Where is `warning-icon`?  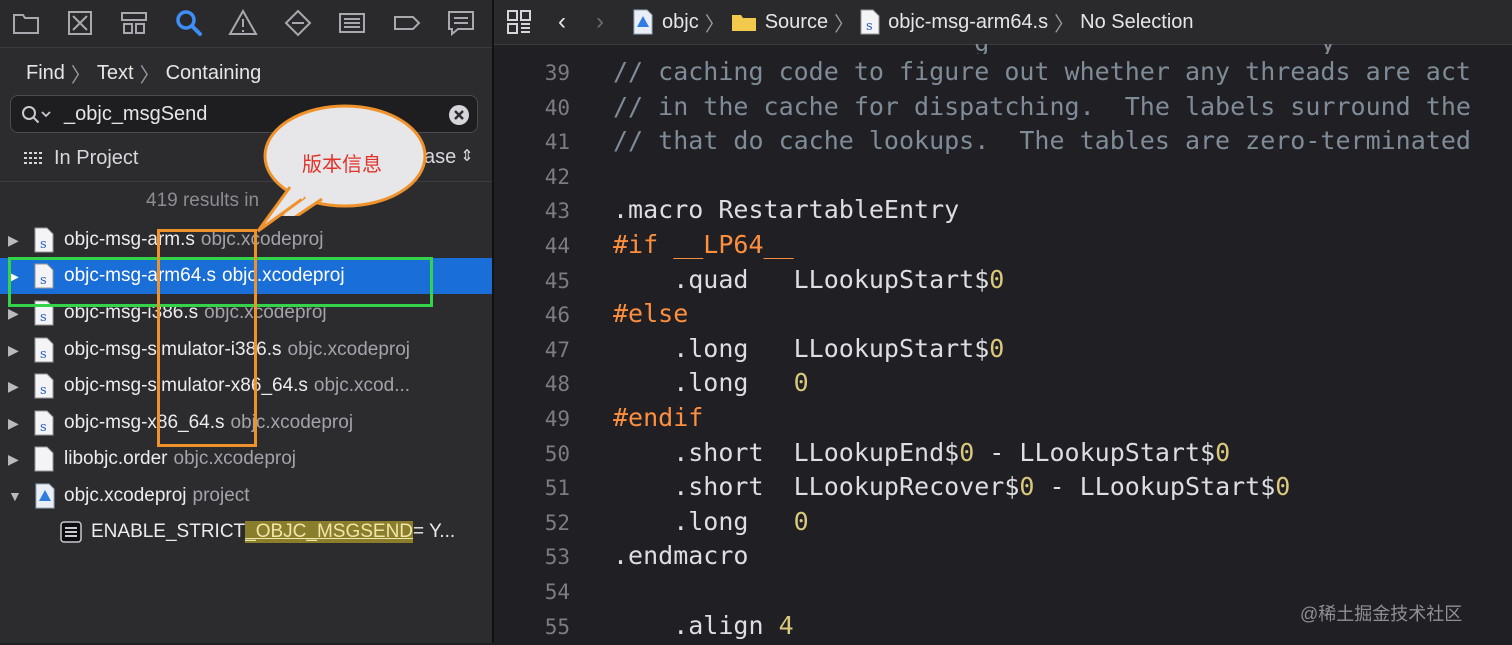 warning-icon is located at coordinates (243, 23).